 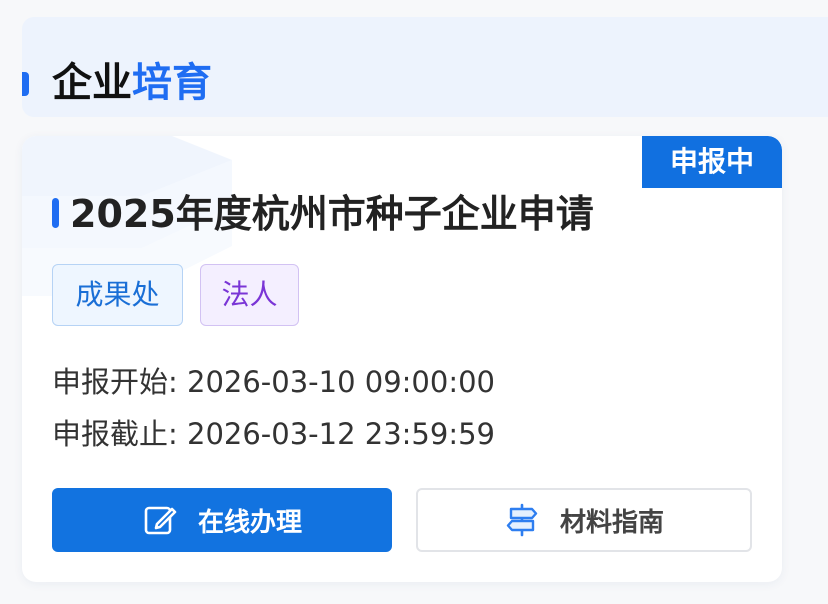 I want to click on application-deadline-label: 申报截止:, so click(x=115, y=434).